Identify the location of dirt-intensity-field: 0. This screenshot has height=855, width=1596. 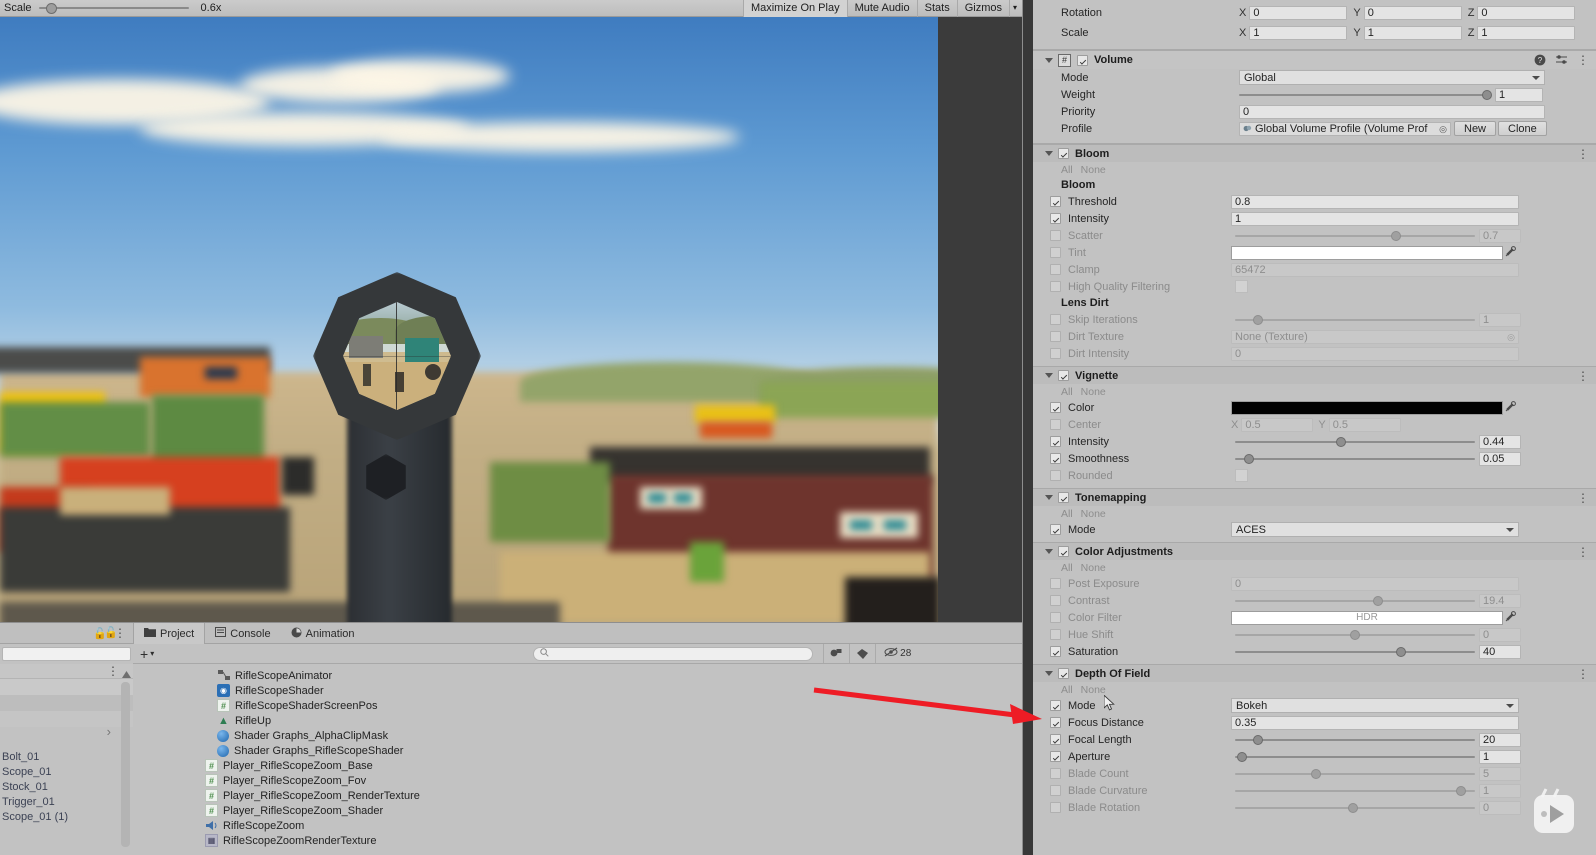
(1375, 353).